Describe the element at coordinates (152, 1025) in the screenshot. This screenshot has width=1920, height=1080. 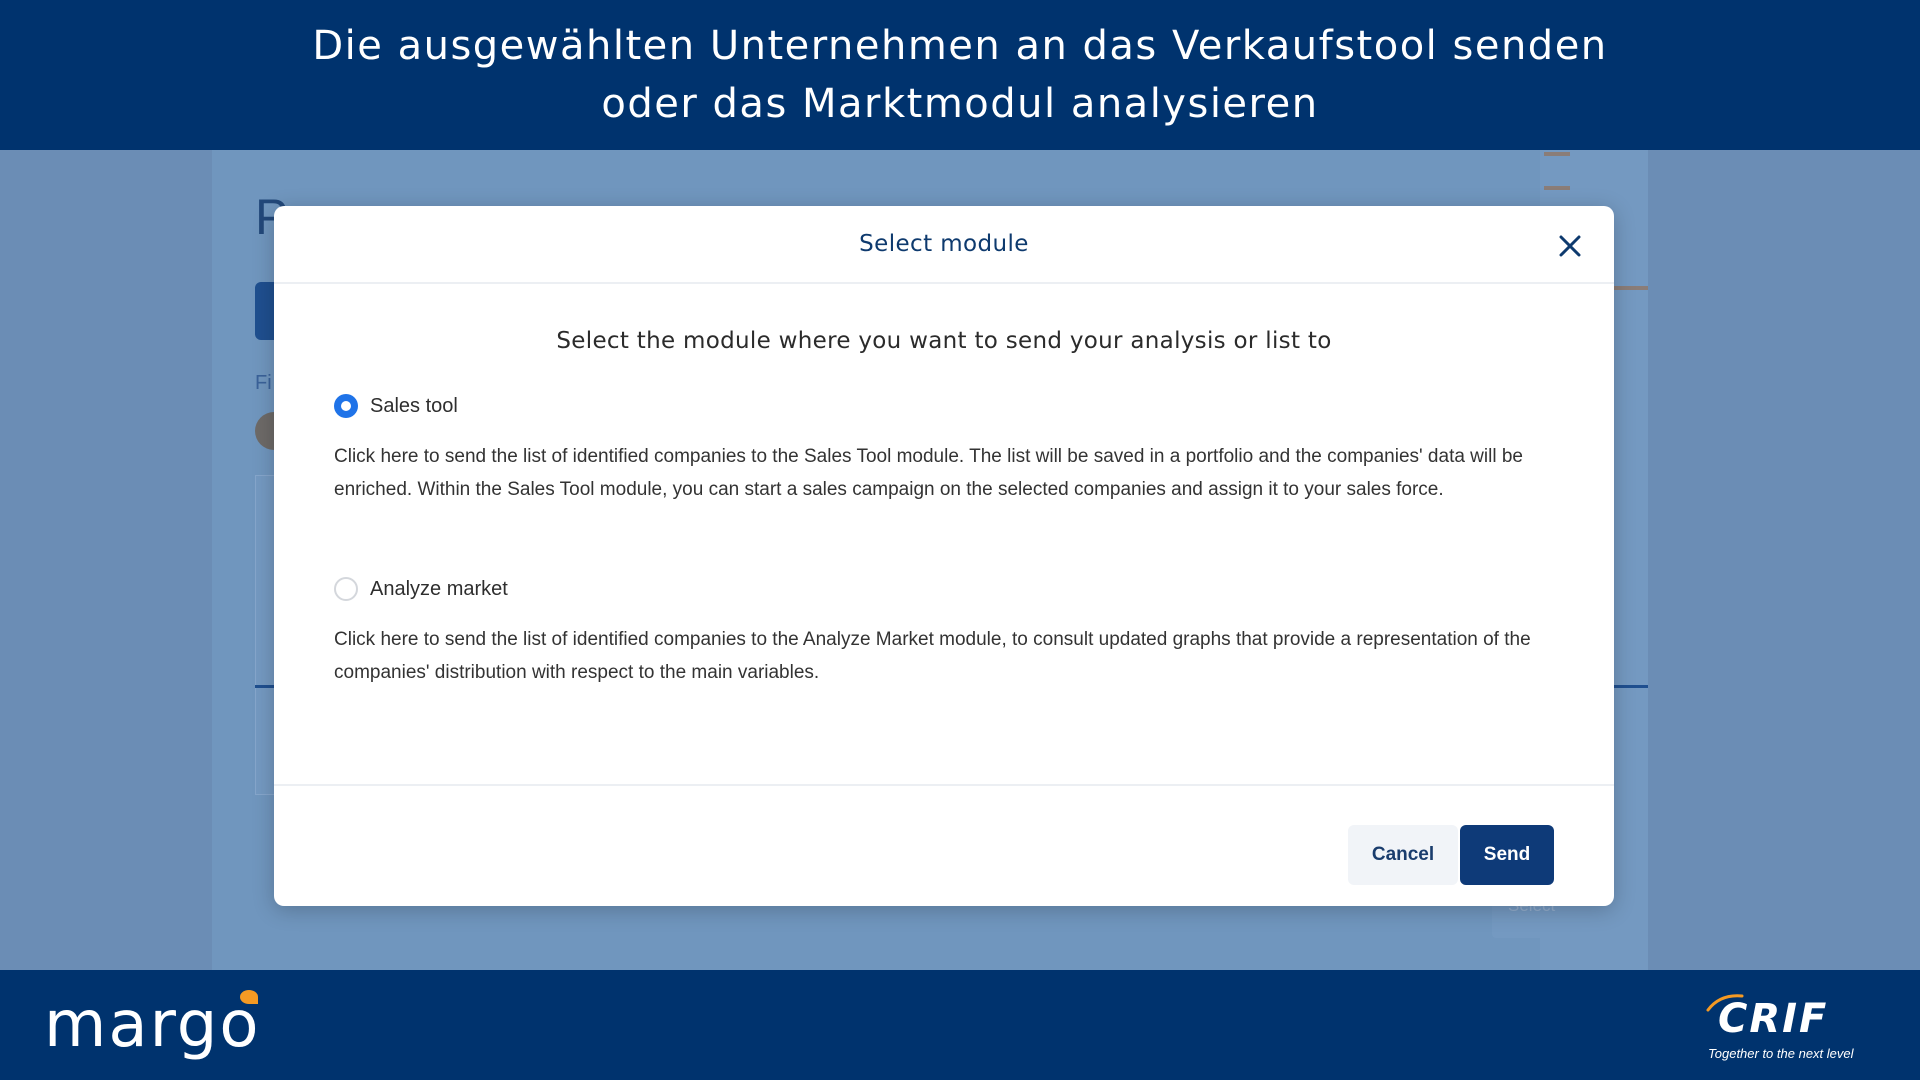
I see `margo-logo: margo` at that location.